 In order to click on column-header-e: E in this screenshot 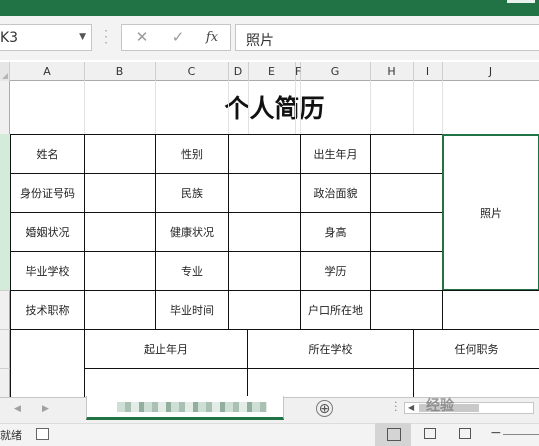, I will do `click(272, 71)`.